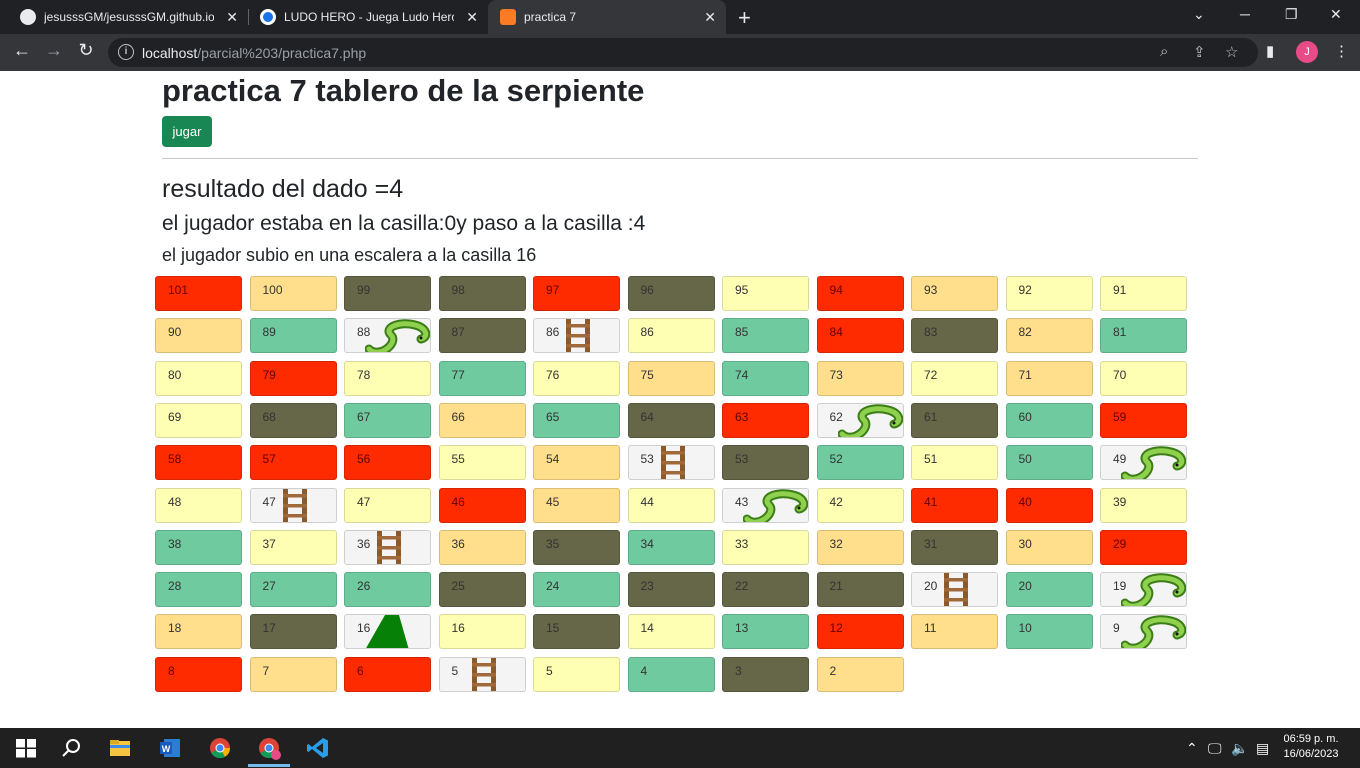 This screenshot has height=768, width=1360. I want to click on board-cell: 30, so click(1049, 547).